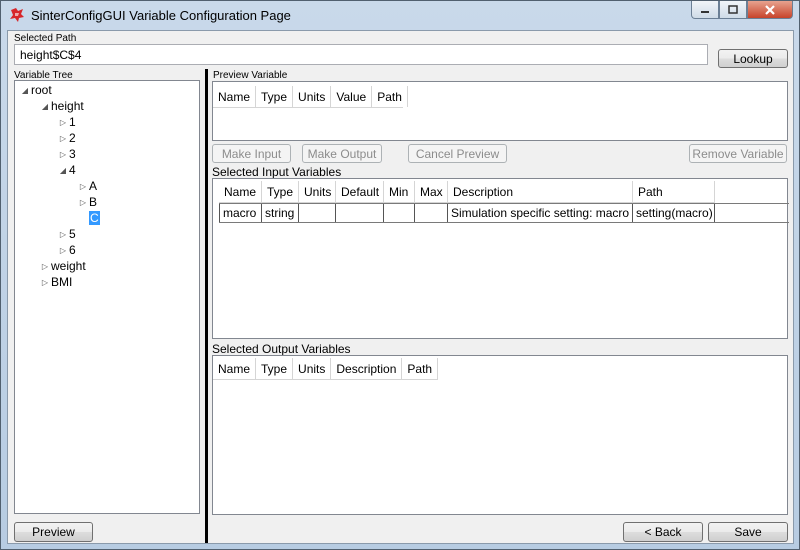  What do you see at coordinates (281, 349) in the screenshot?
I see `output-variables-label: Selected Output Variables` at bounding box center [281, 349].